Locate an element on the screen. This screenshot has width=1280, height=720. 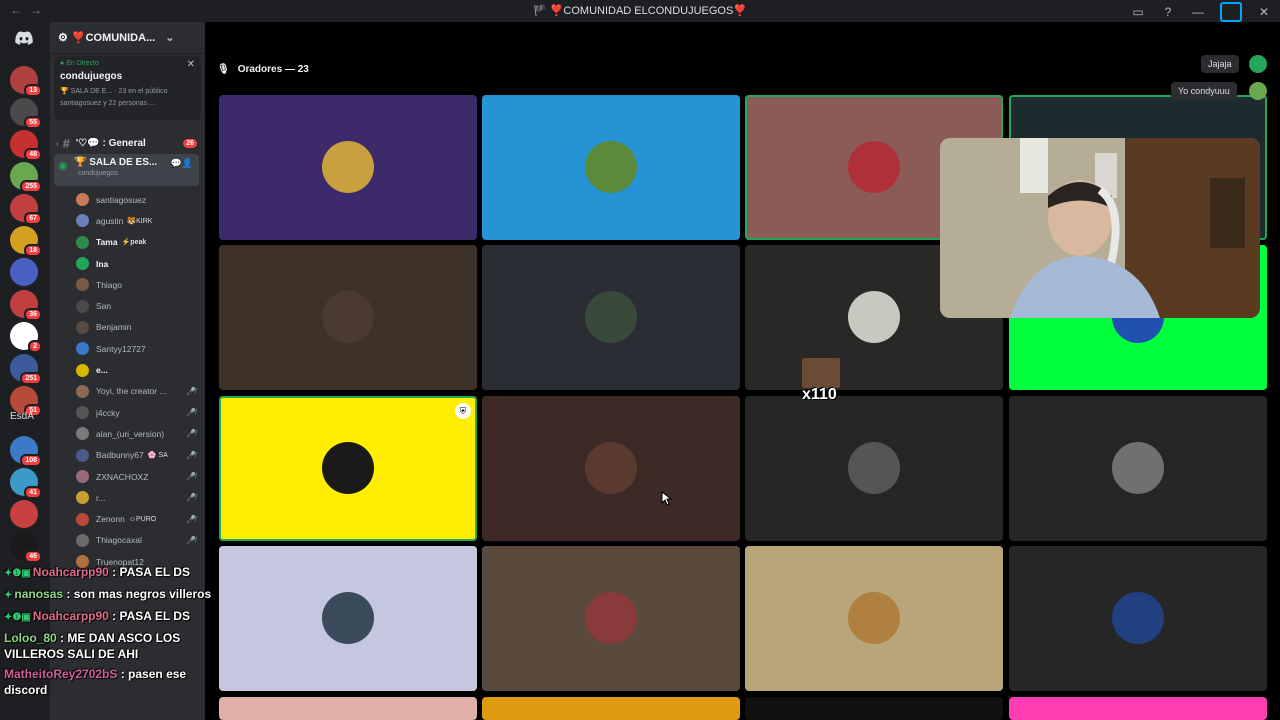
emote-count: x110 is located at coordinates (819, 394).